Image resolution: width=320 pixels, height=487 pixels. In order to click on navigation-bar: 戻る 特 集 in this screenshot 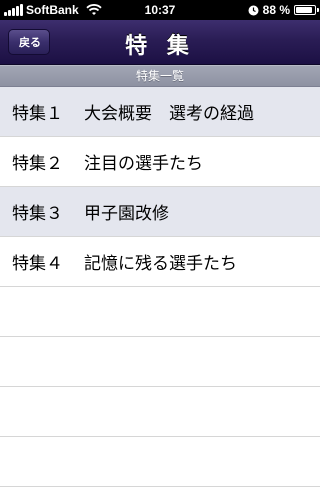, I will do `click(160, 42)`.